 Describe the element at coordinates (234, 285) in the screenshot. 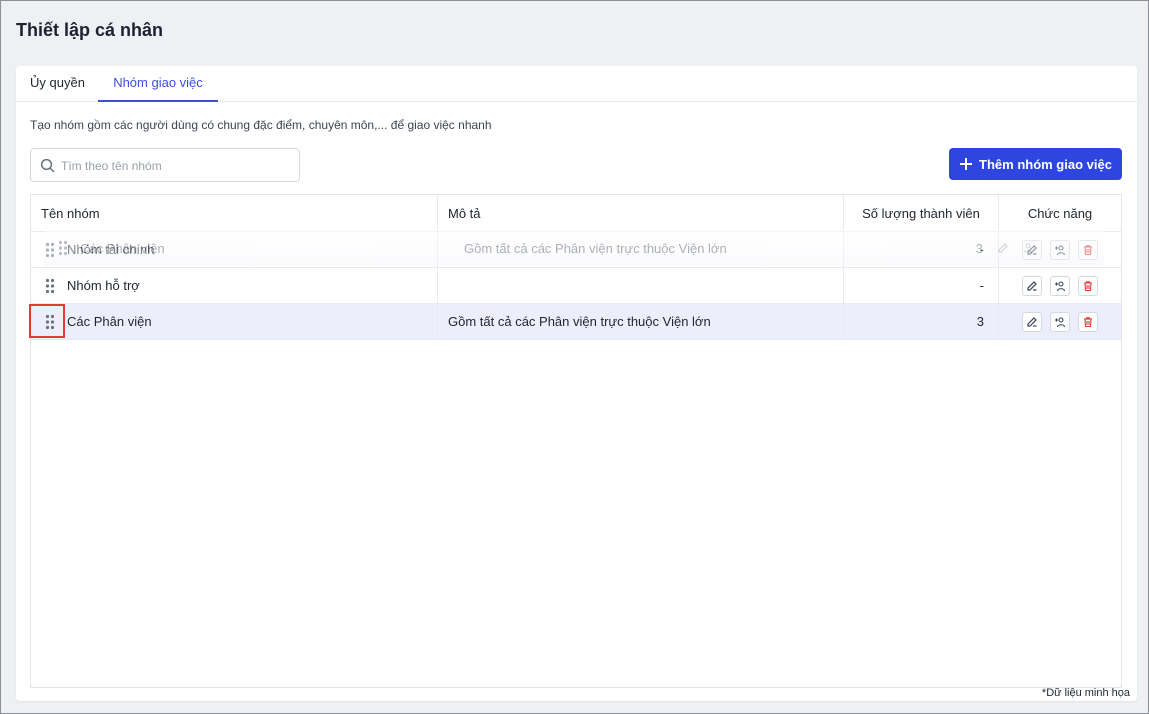

I see `row-name-cell: Nhóm hỗ trợ` at that location.